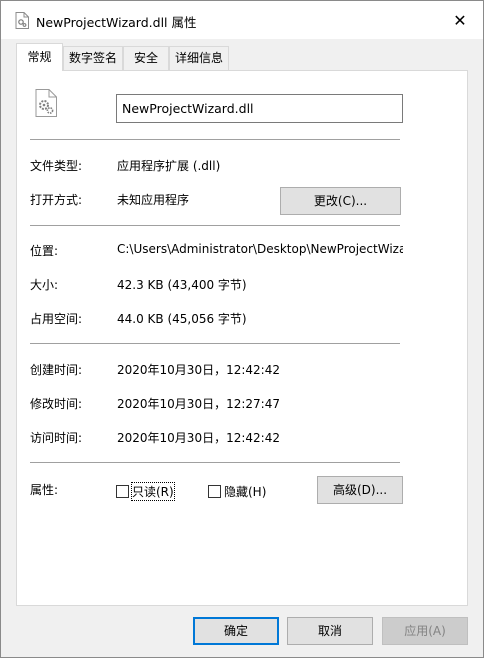  I want to click on dll-file-icon-large, so click(46, 103).